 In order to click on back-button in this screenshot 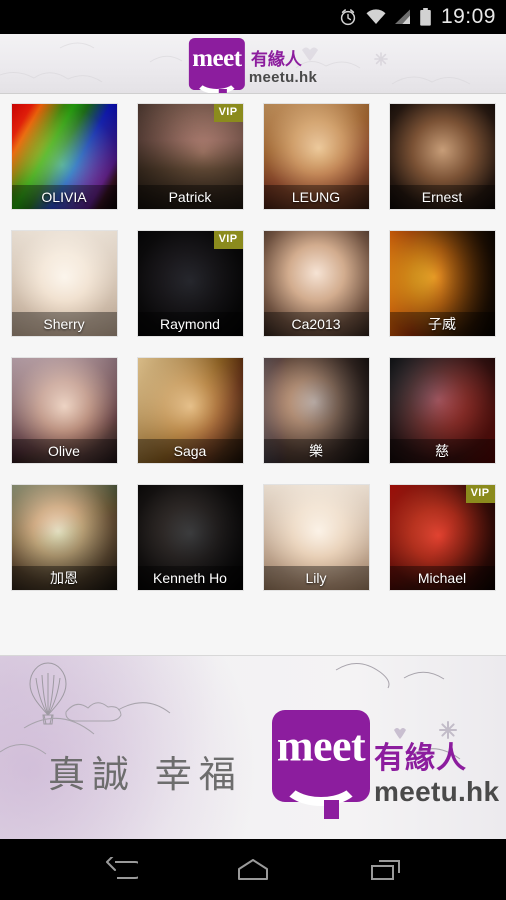, I will do `click(120, 870)`.